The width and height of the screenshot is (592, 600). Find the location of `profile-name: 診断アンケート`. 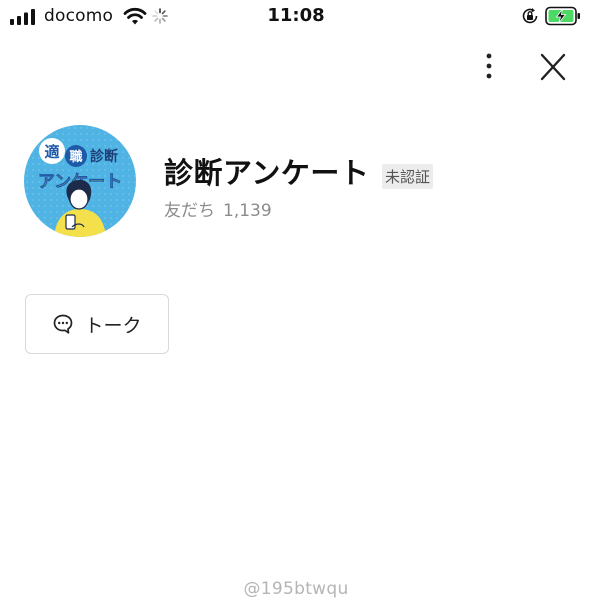

profile-name: 診断アンケート is located at coordinates (267, 173).